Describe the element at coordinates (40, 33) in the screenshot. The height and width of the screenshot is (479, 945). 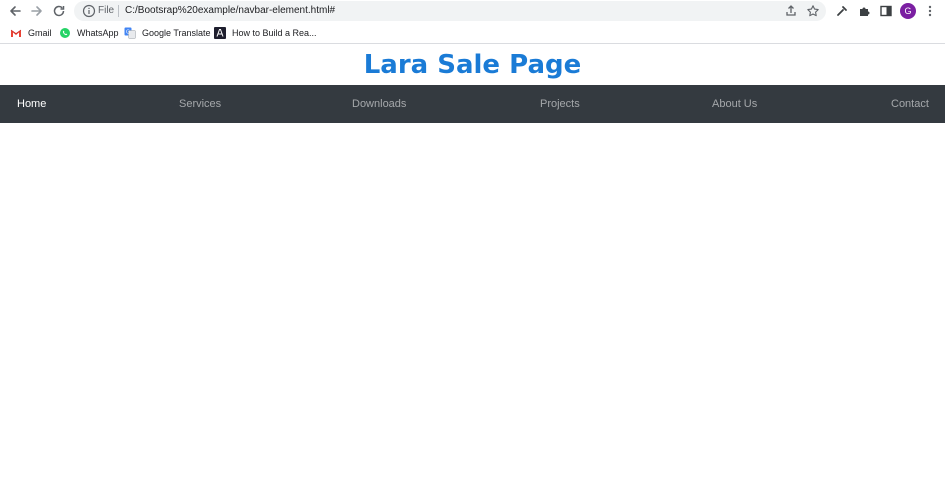
I see `bookmark-label: Gmail` at that location.